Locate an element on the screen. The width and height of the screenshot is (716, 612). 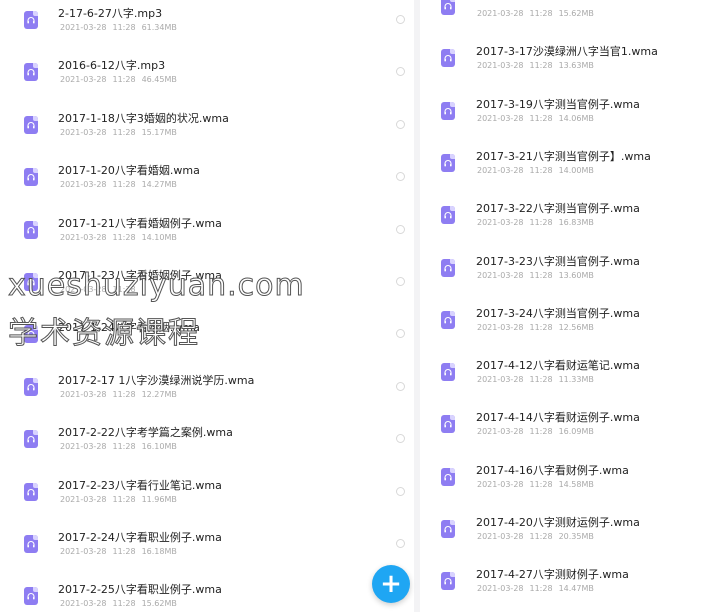
file-size: 14.06MB is located at coordinates (576, 118).